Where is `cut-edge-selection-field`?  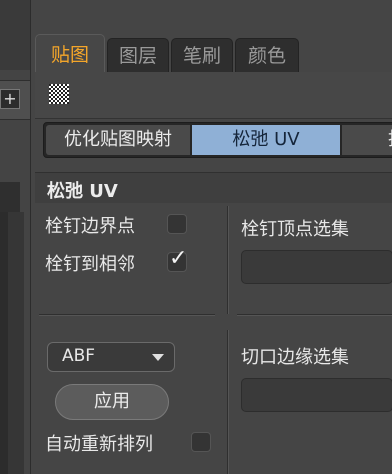 cut-edge-selection-field is located at coordinates (316, 395).